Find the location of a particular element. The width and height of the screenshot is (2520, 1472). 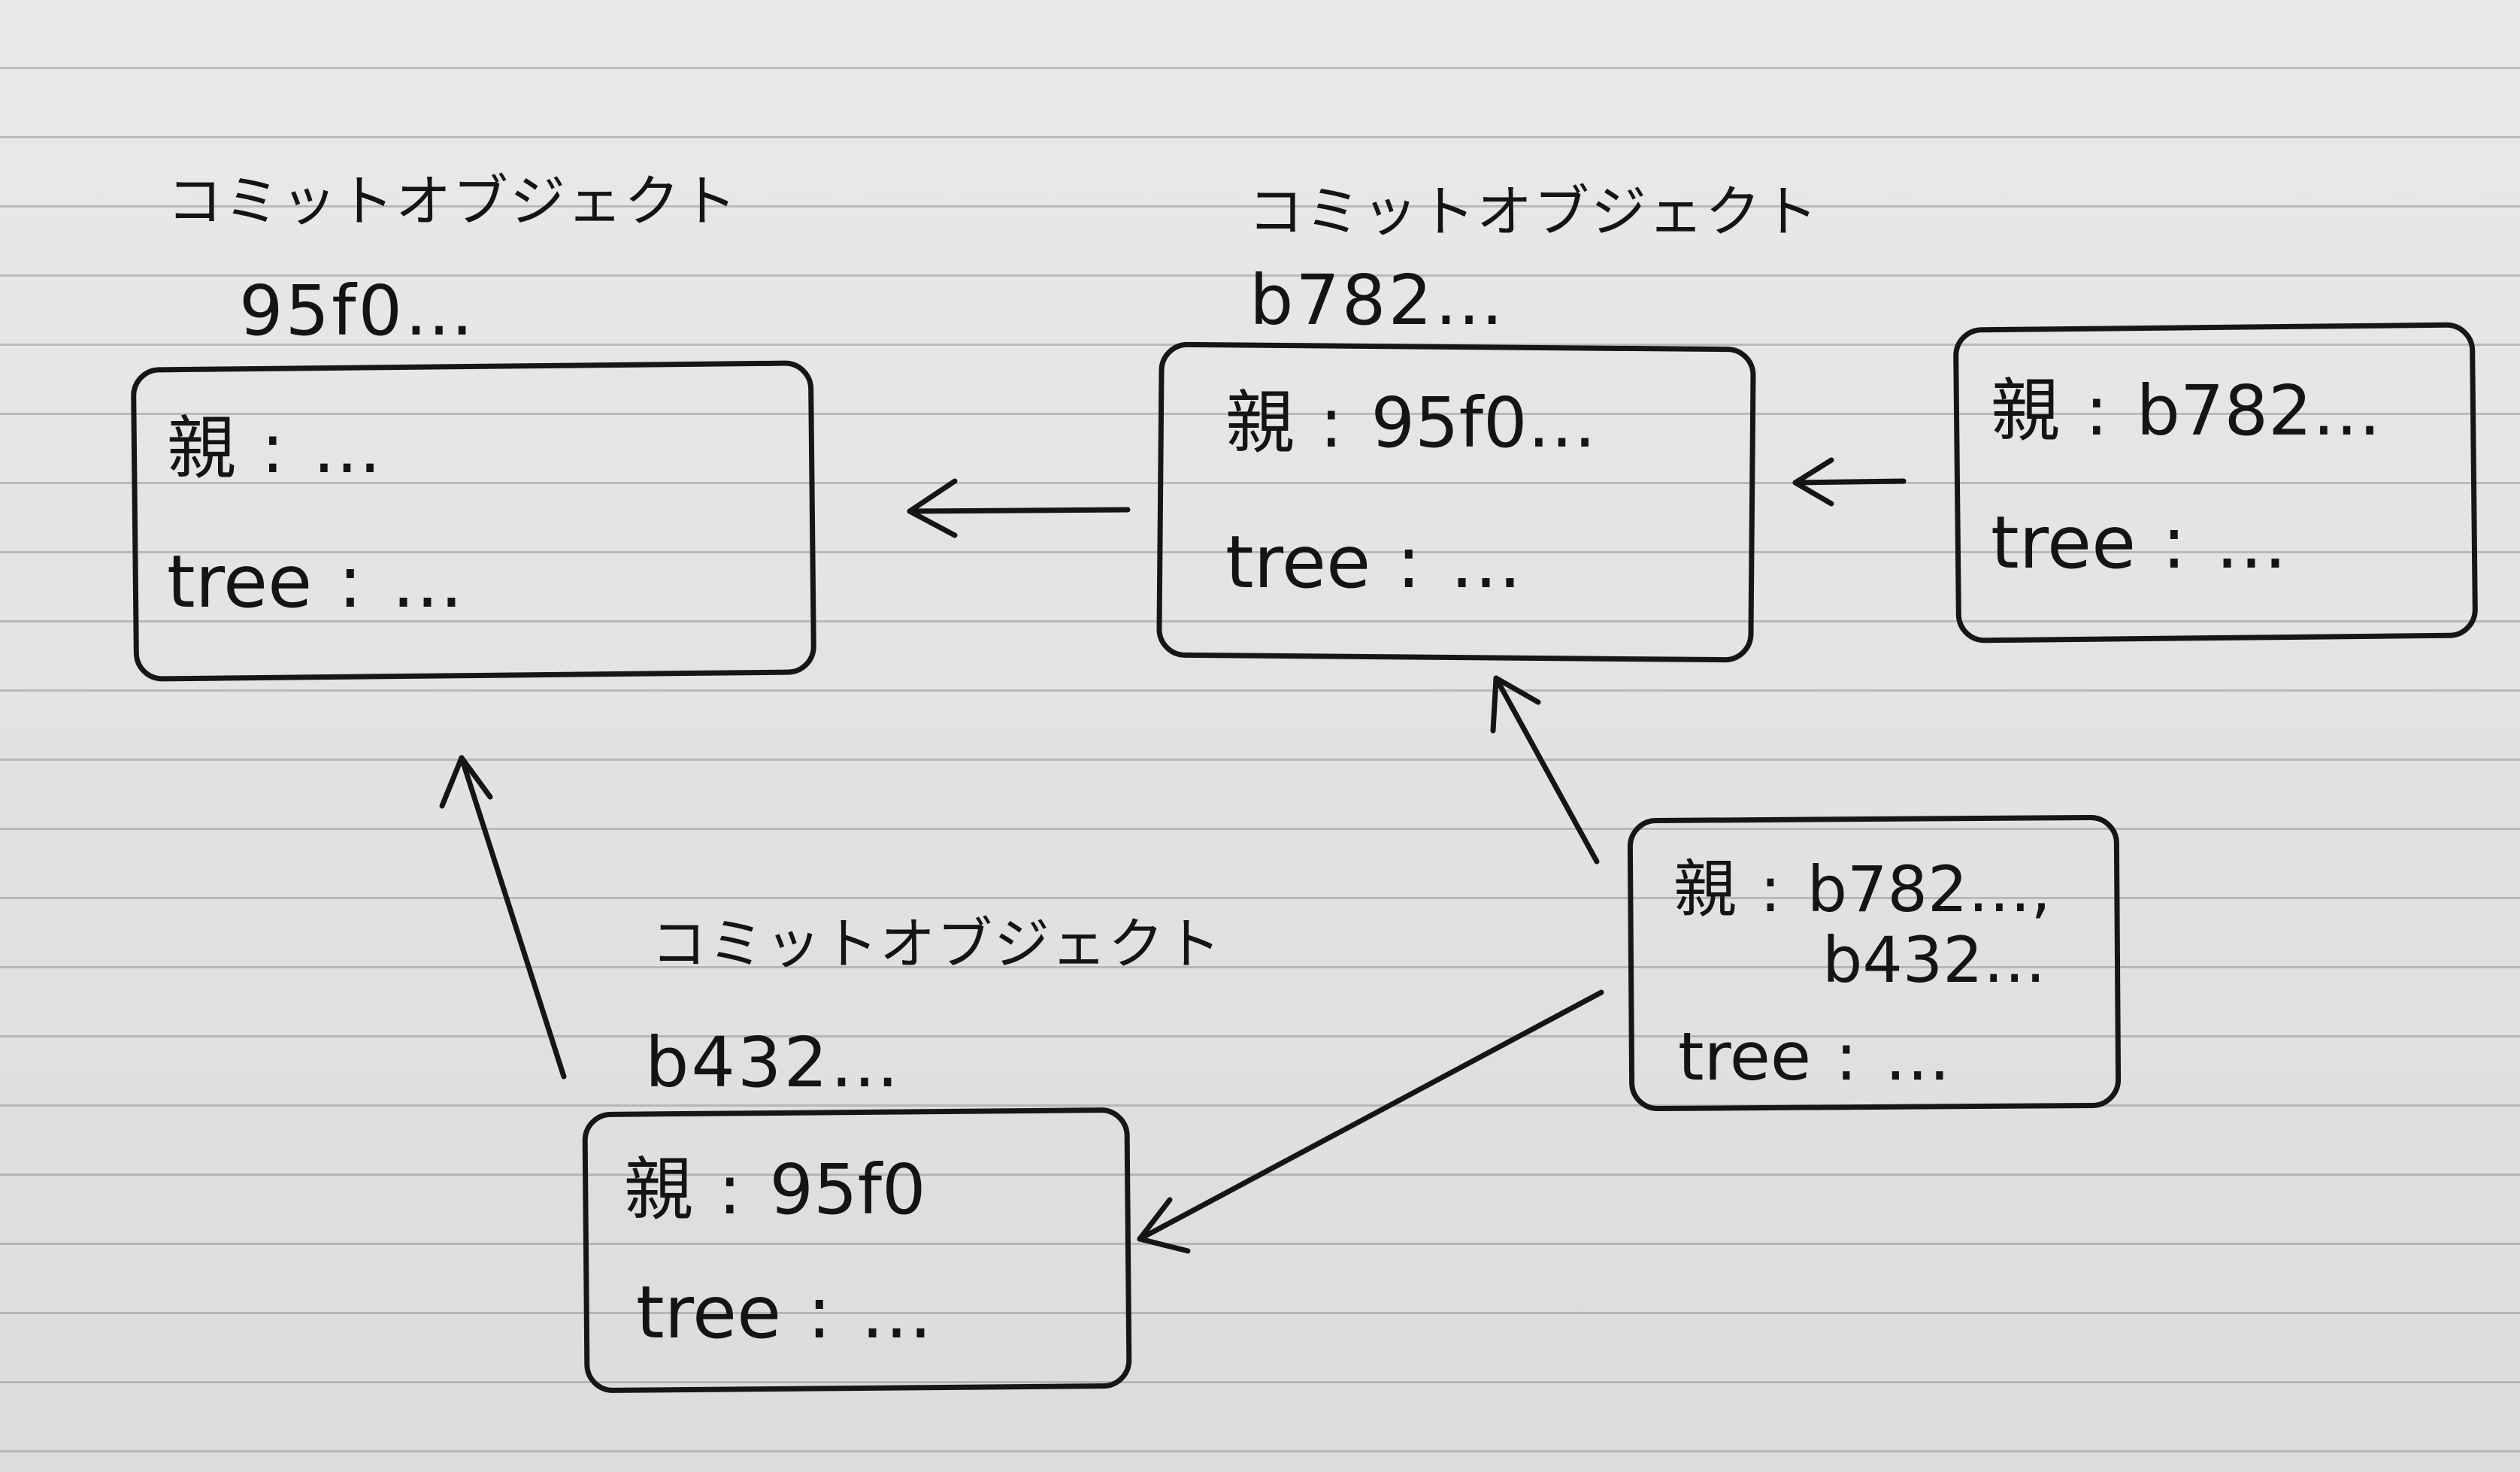

arrow-b432-to-95f0 is located at coordinates (503, 918).